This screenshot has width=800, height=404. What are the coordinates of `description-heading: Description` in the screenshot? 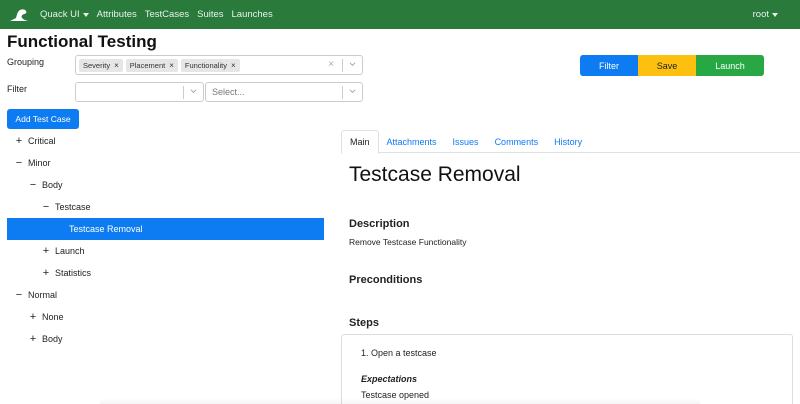 It's located at (379, 224).